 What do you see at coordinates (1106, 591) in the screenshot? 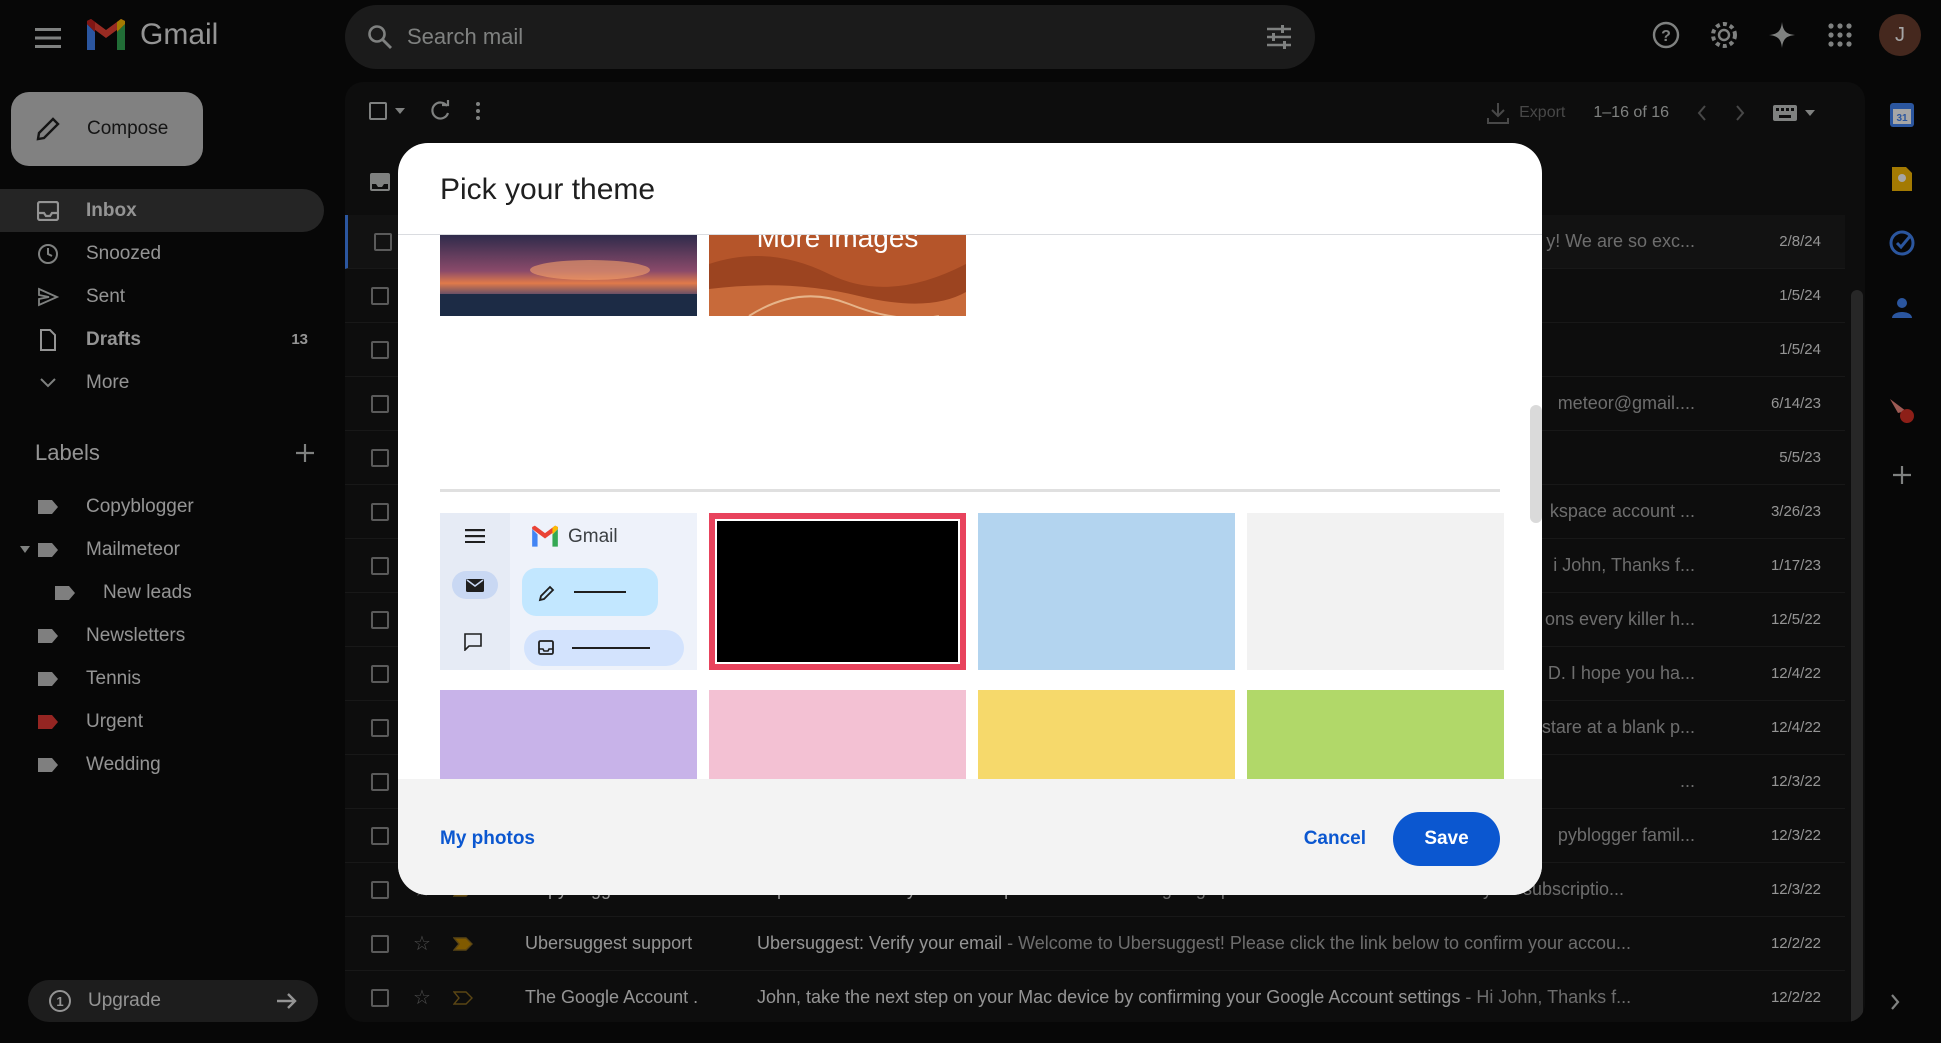
I see `theme-tile-light-blue` at bounding box center [1106, 591].